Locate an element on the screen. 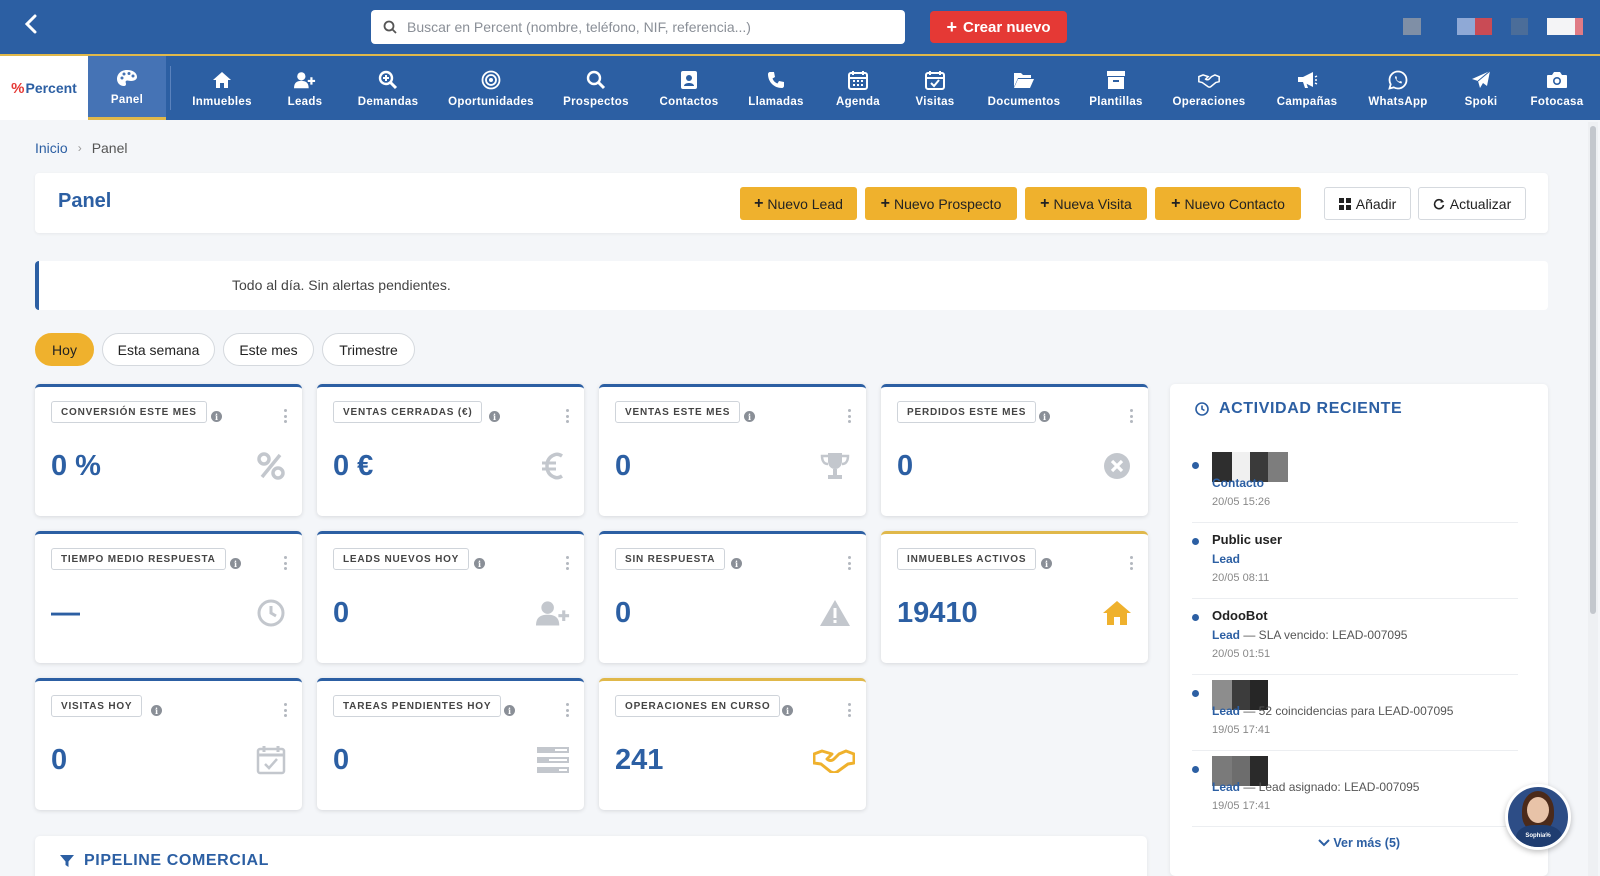  kpi-label: PERDIDOS ESTE MES is located at coordinates (967, 412).